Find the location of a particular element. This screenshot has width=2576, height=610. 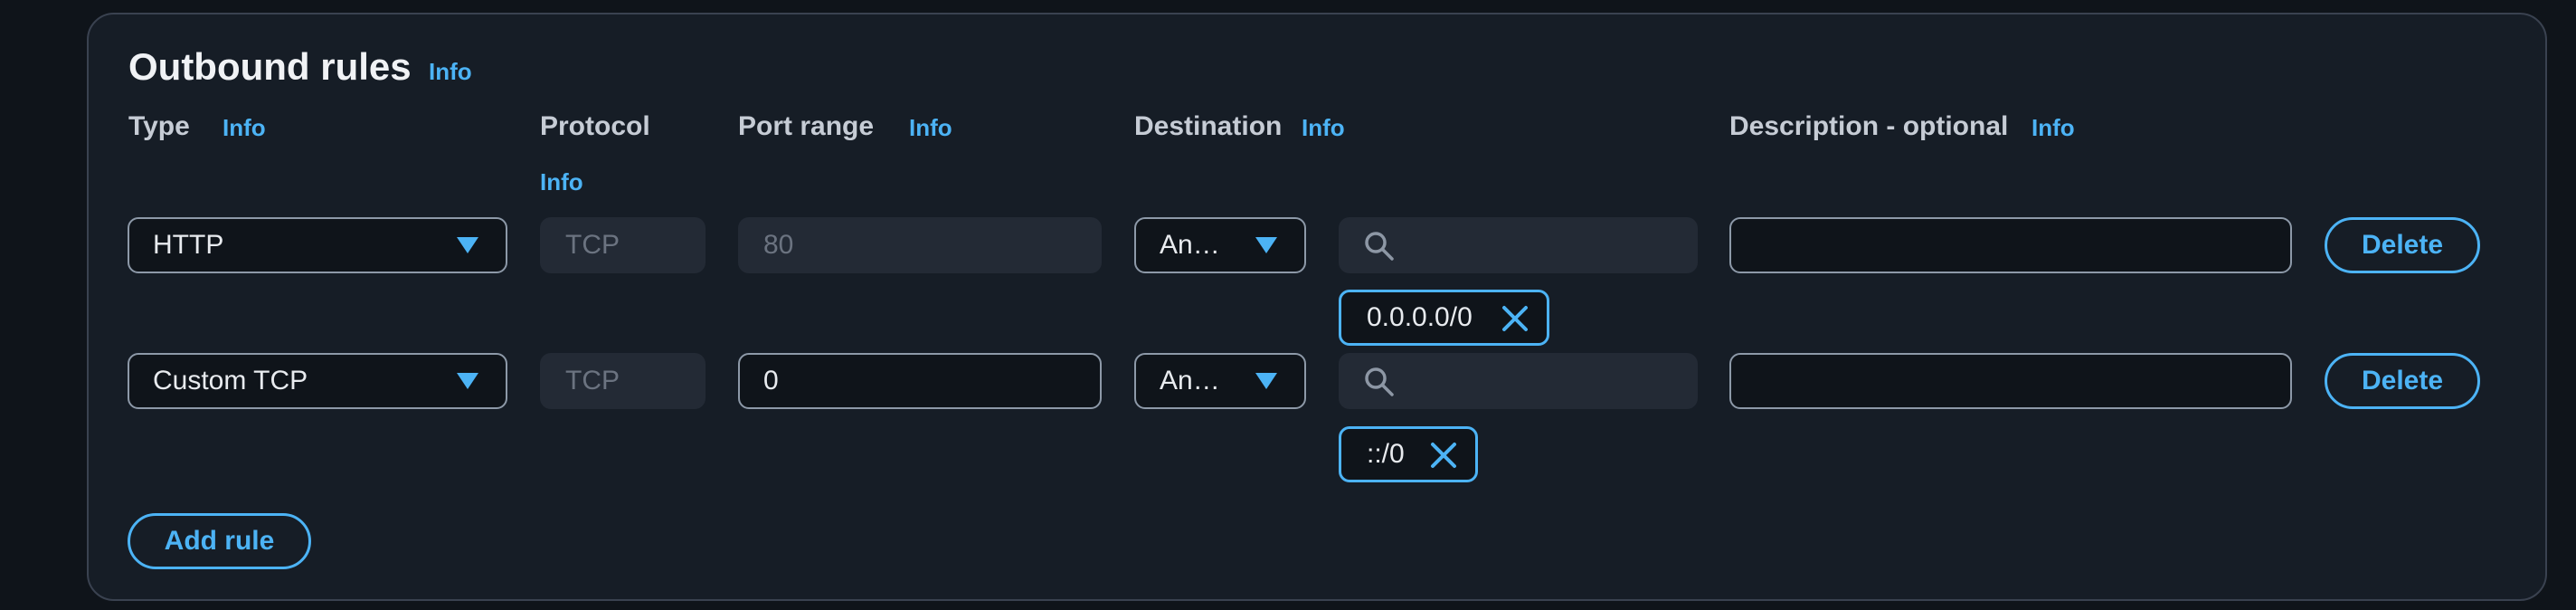

add-rule-button: Add rule is located at coordinates (220, 541).